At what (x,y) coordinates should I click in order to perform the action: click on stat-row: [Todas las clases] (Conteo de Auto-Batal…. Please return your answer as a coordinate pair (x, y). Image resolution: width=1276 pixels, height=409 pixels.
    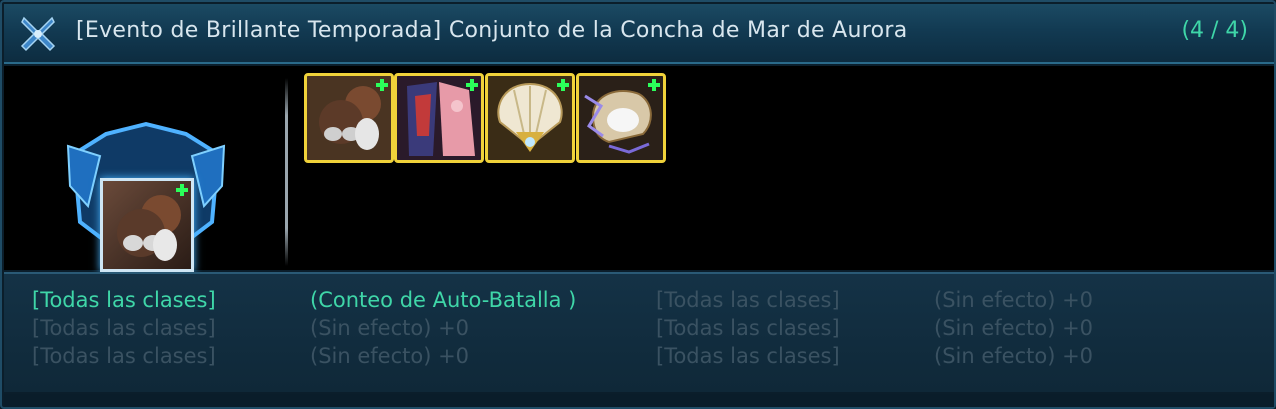
    Looking at the image, I should click on (639, 302).